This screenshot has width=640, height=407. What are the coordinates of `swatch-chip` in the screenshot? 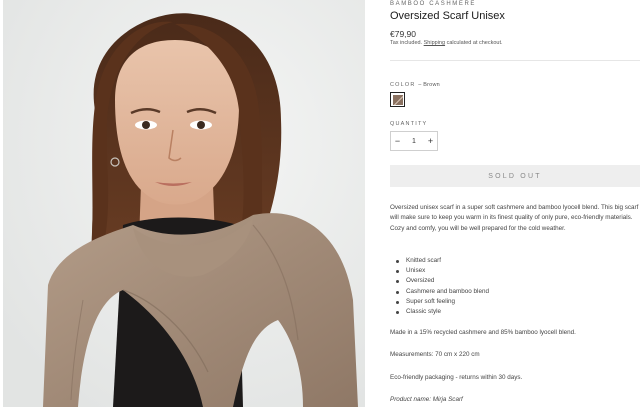 It's located at (397, 99).